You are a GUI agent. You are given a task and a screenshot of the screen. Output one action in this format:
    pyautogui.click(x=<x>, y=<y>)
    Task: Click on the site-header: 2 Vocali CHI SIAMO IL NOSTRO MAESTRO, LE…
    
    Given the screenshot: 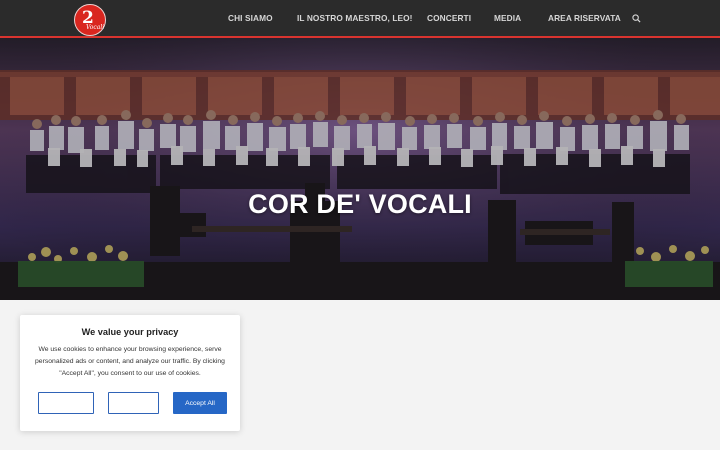 What is the action you would take?
    pyautogui.click(x=360, y=19)
    